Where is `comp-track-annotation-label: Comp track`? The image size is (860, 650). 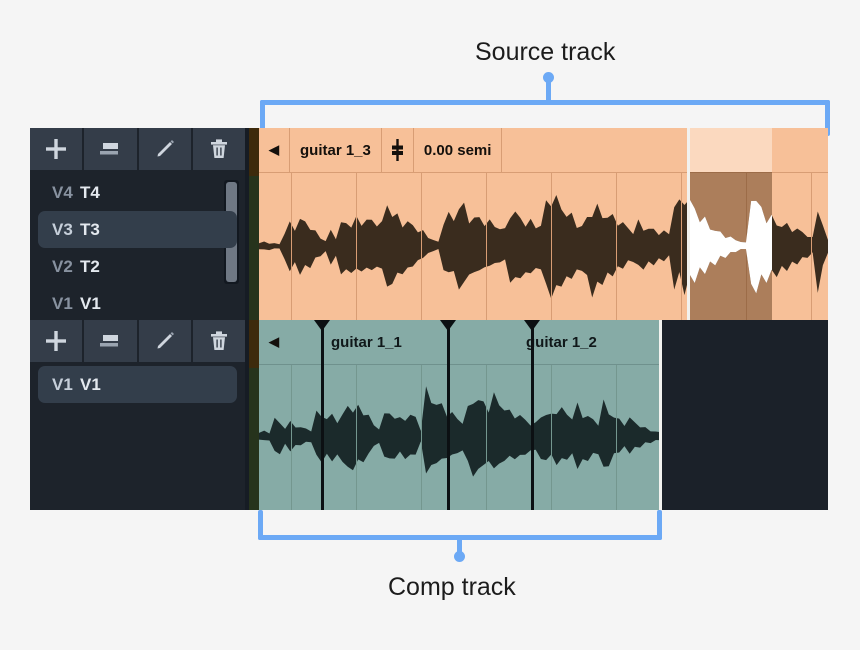
comp-track-annotation-label: Comp track is located at coordinates (452, 587).